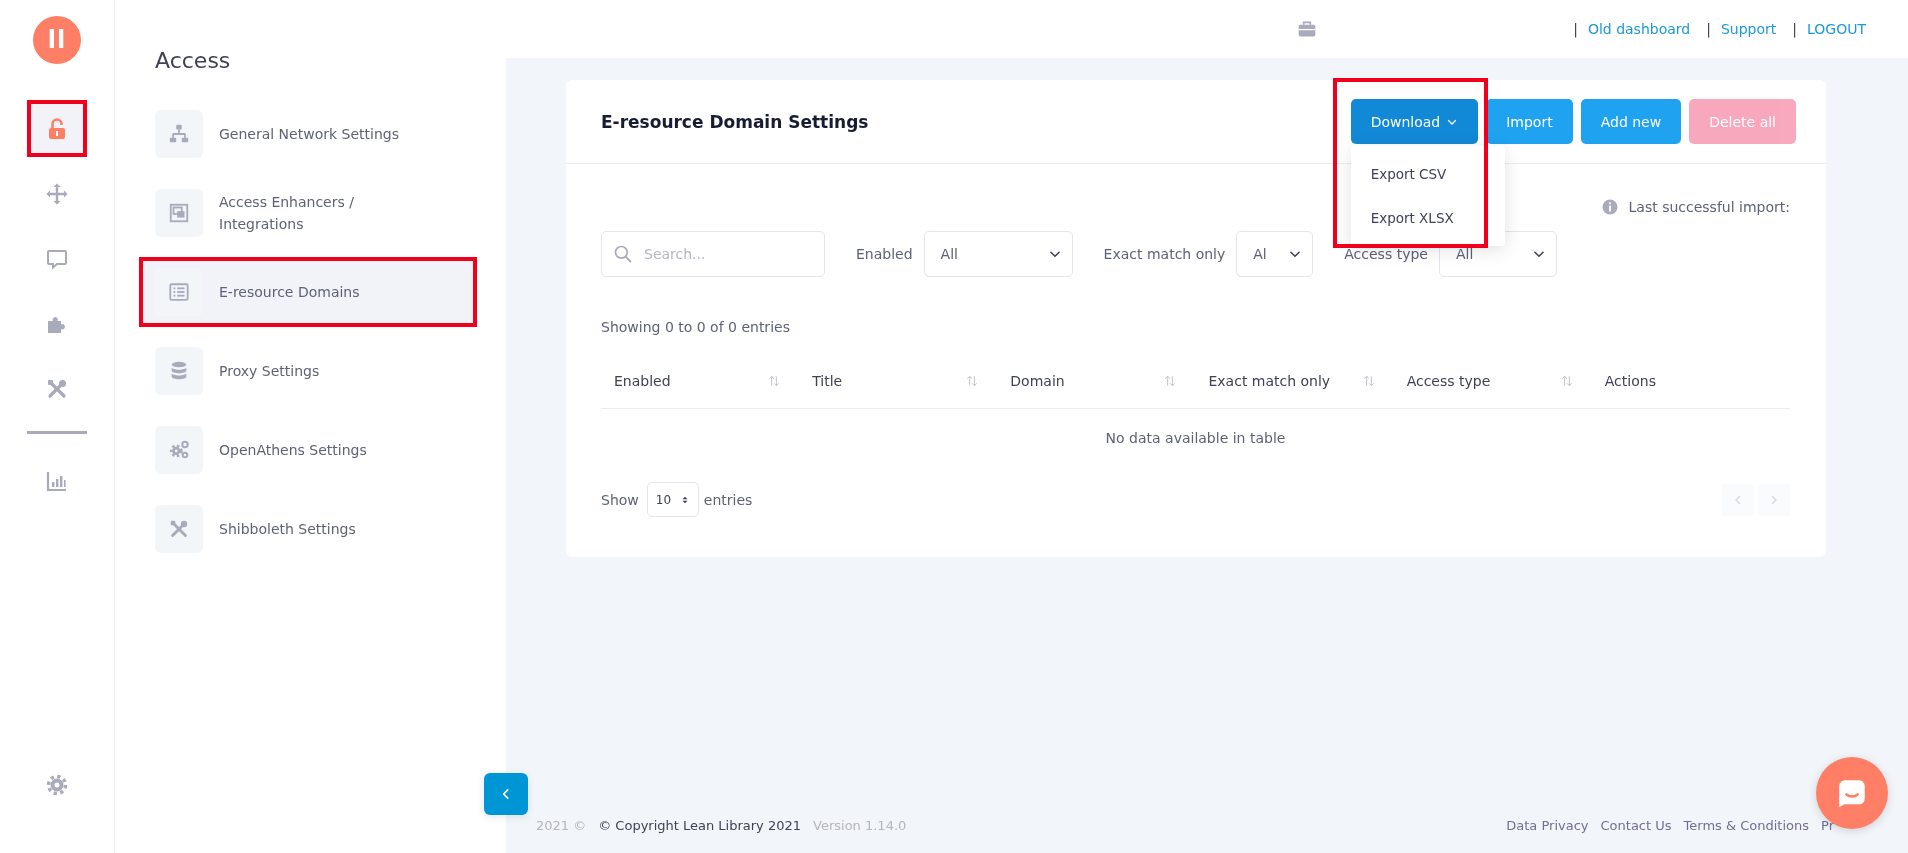  I want to click on footer-link: Contact Us, so click(1636, 825).